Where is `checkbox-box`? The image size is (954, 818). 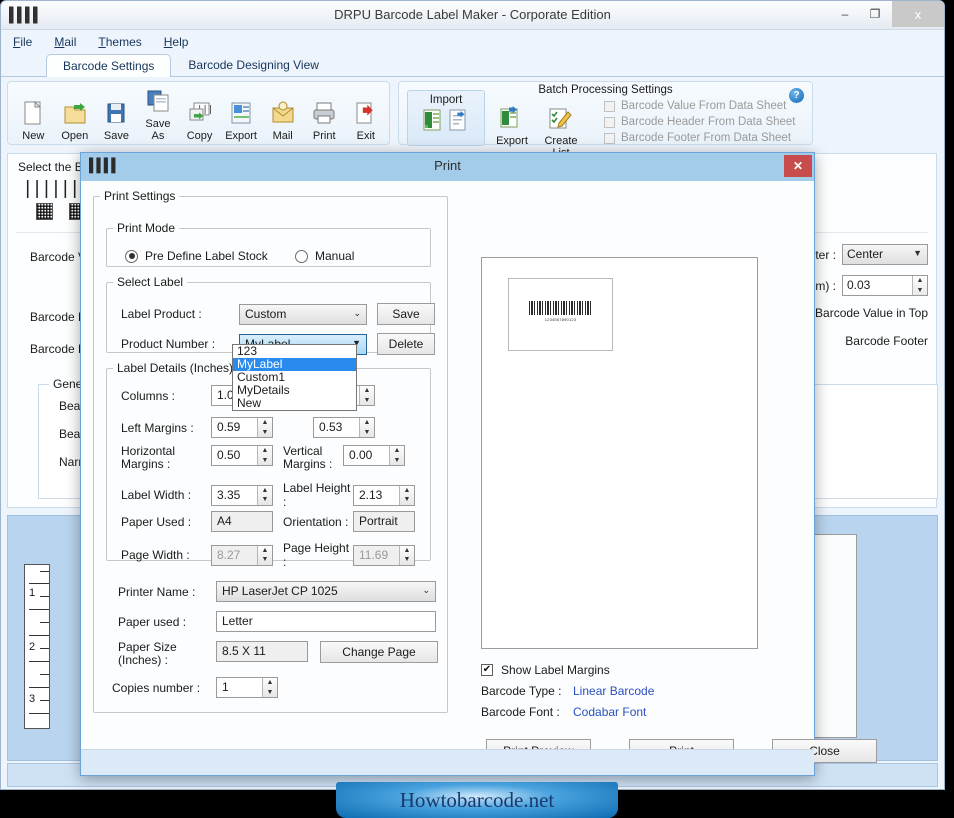
checkbox-box is located at coordinates (609, 106).